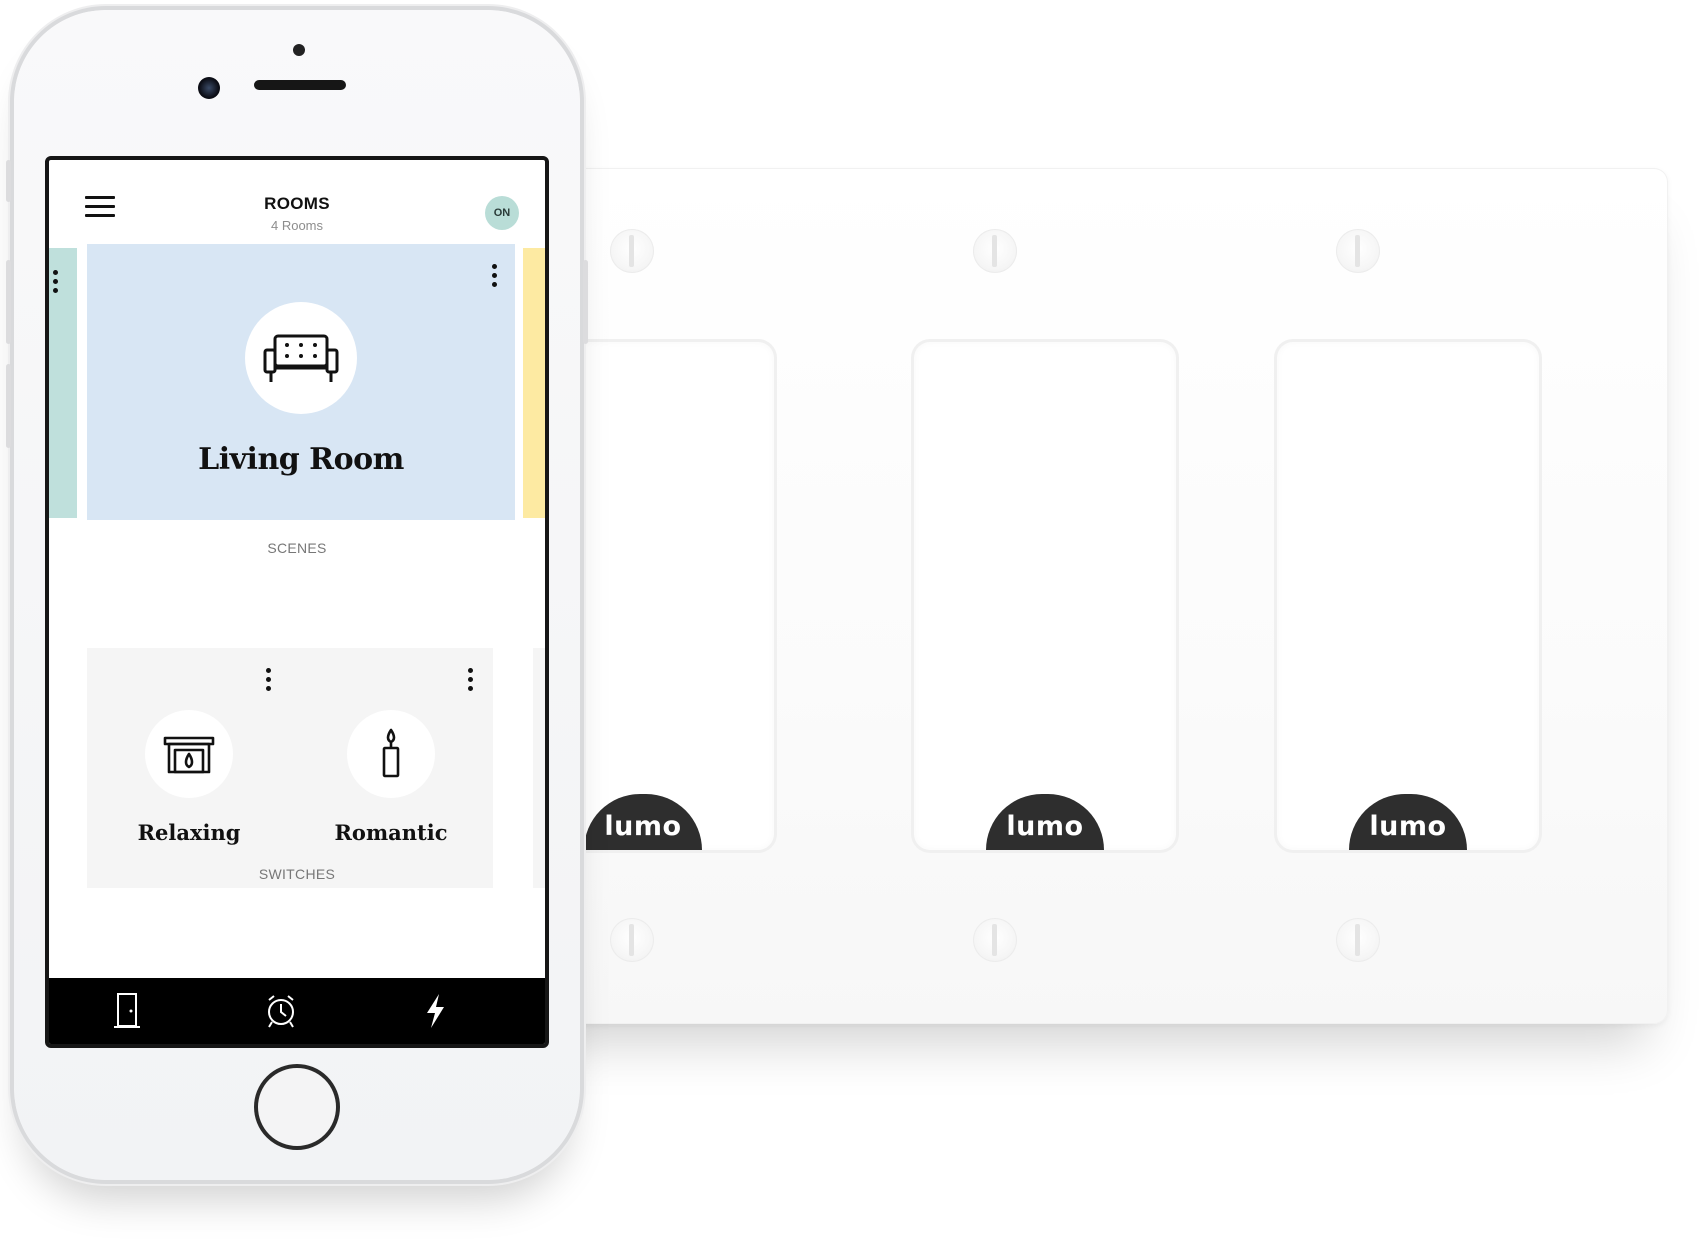 The width and height of the screenshot is (1700, 1242). I want to click on mute-switch, so click(8, 181).